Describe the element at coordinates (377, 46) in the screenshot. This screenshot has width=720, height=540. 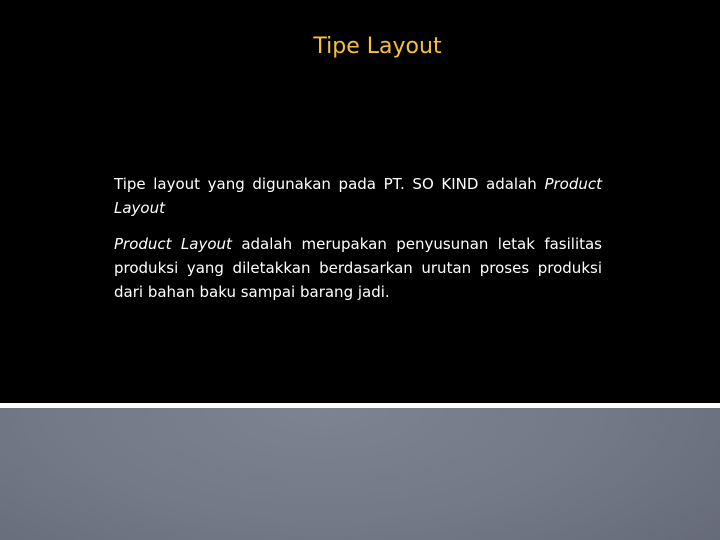
I see `slide-title: Tipe Layout` at that location.